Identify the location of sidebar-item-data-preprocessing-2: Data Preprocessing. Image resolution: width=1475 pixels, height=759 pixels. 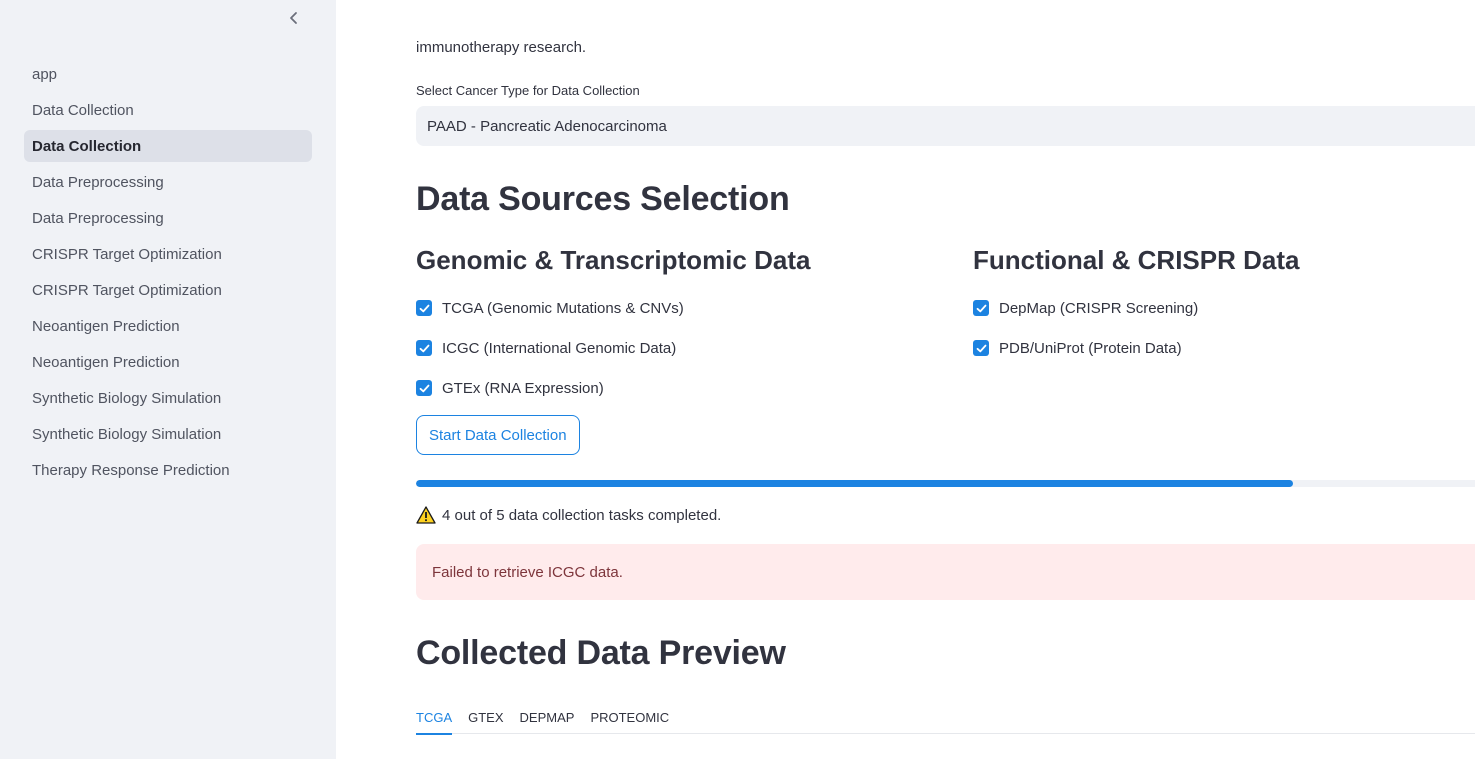
(168, 218).